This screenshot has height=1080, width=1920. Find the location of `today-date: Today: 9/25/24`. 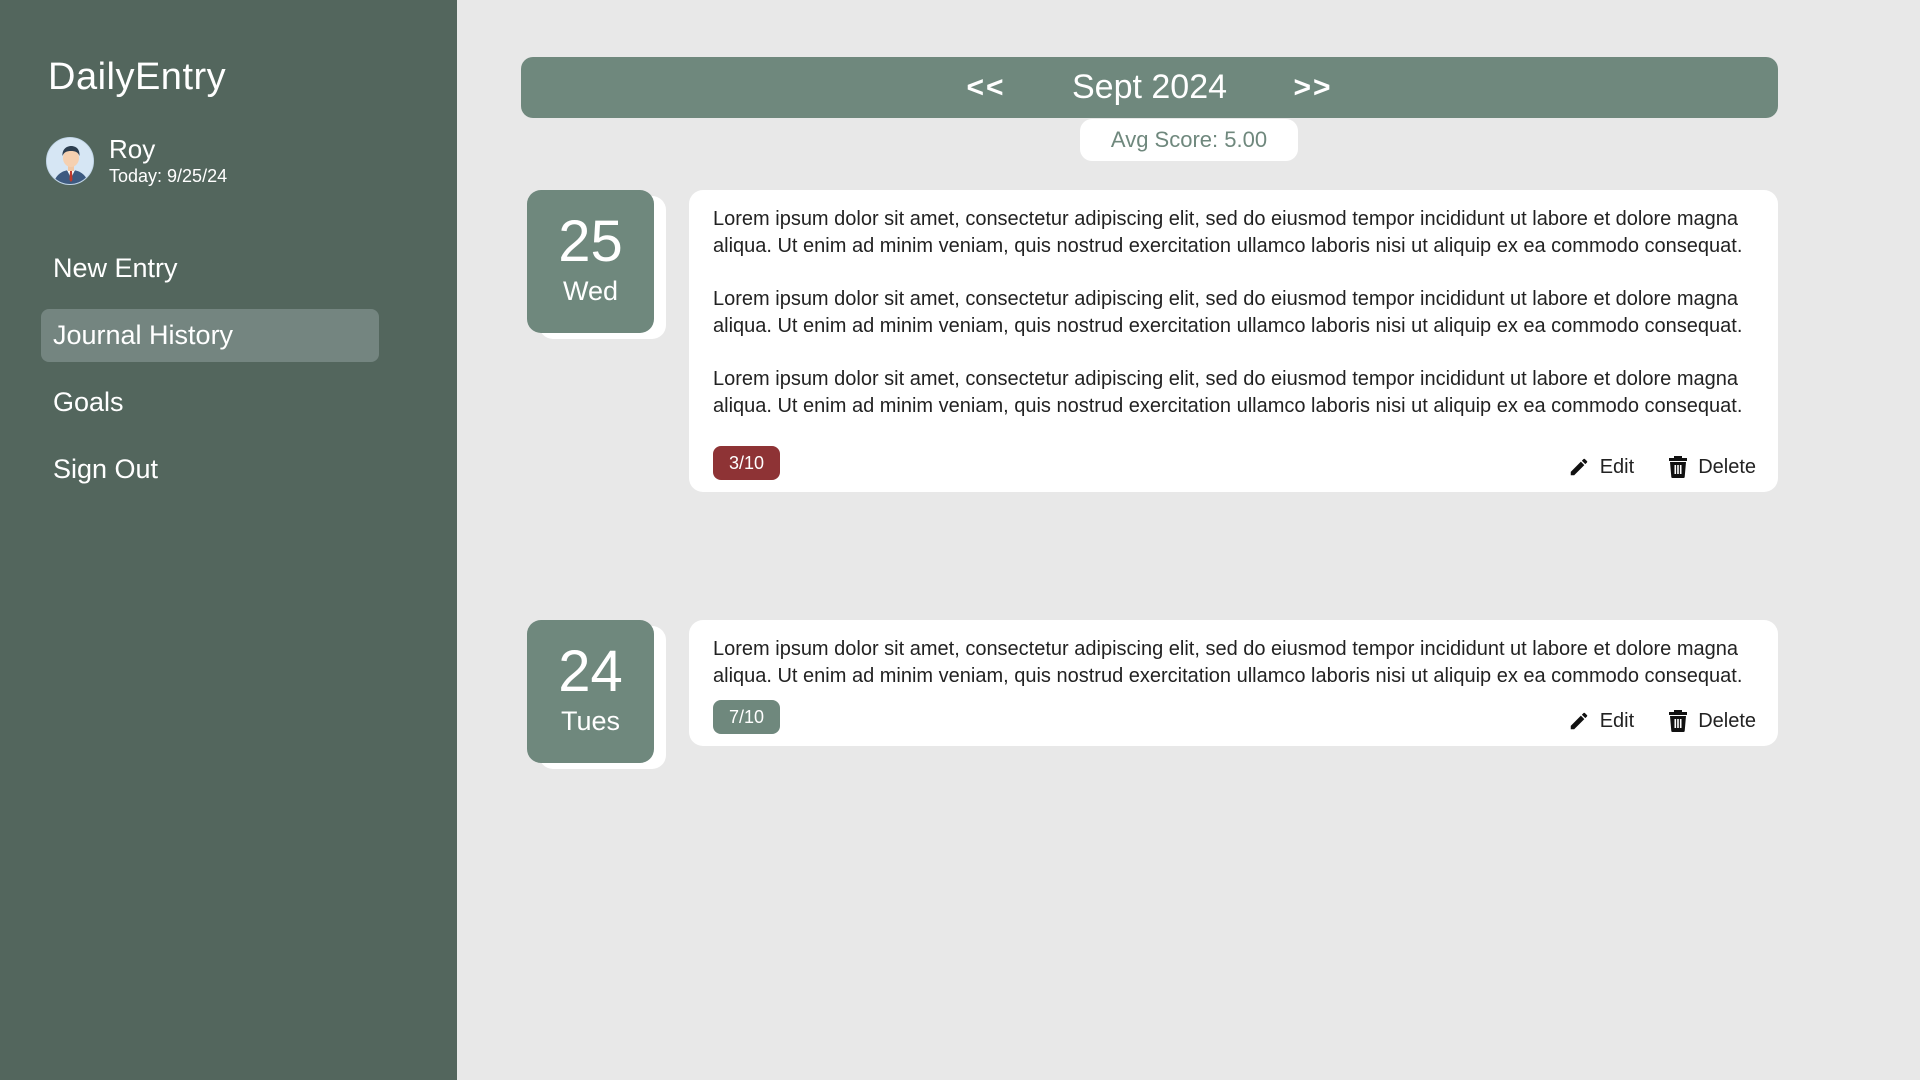

today-date: Today: 9/25/24 is located at coordinates (168, 176).